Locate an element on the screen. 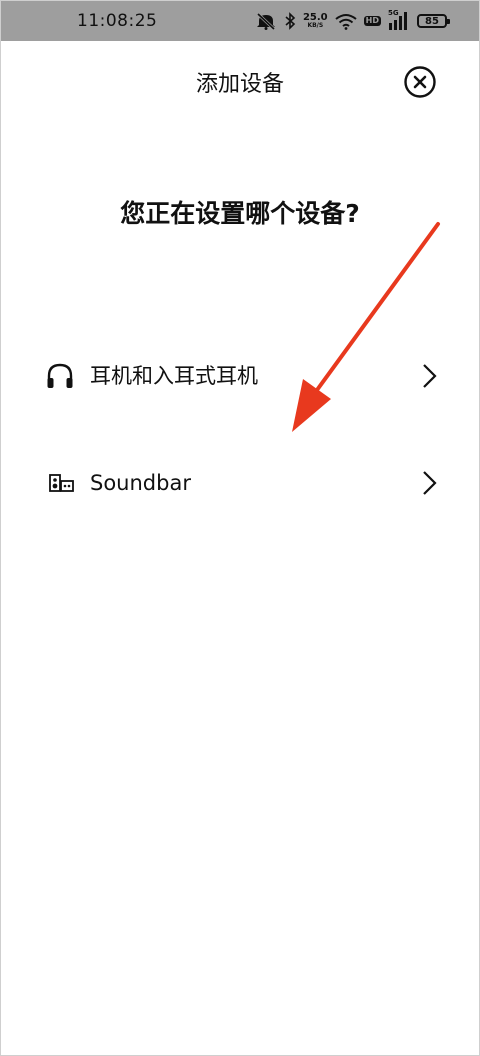 This screenshot has width=480, height=1056. status-bar: 11:08:25 25.0 KB/S HD 5G 85 is located at coordinates (240, 21).